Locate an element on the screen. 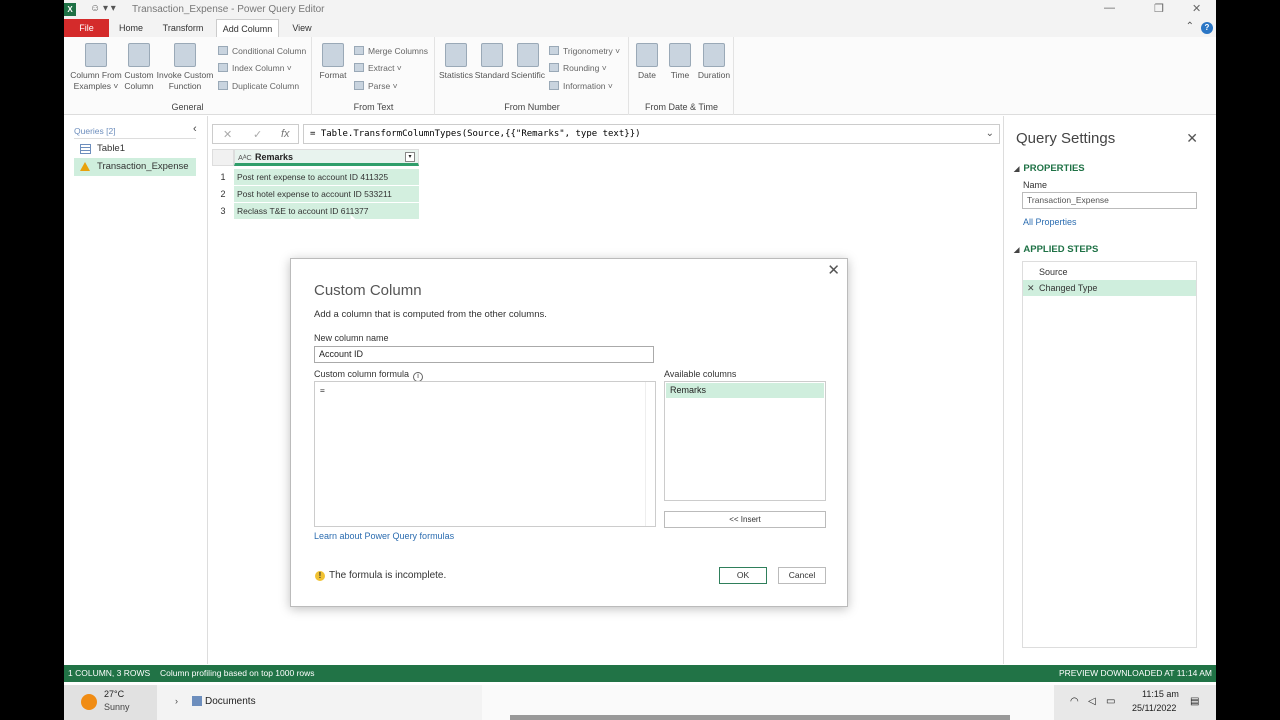  scientific-button: Scientific is located at coordinates (528, 62).